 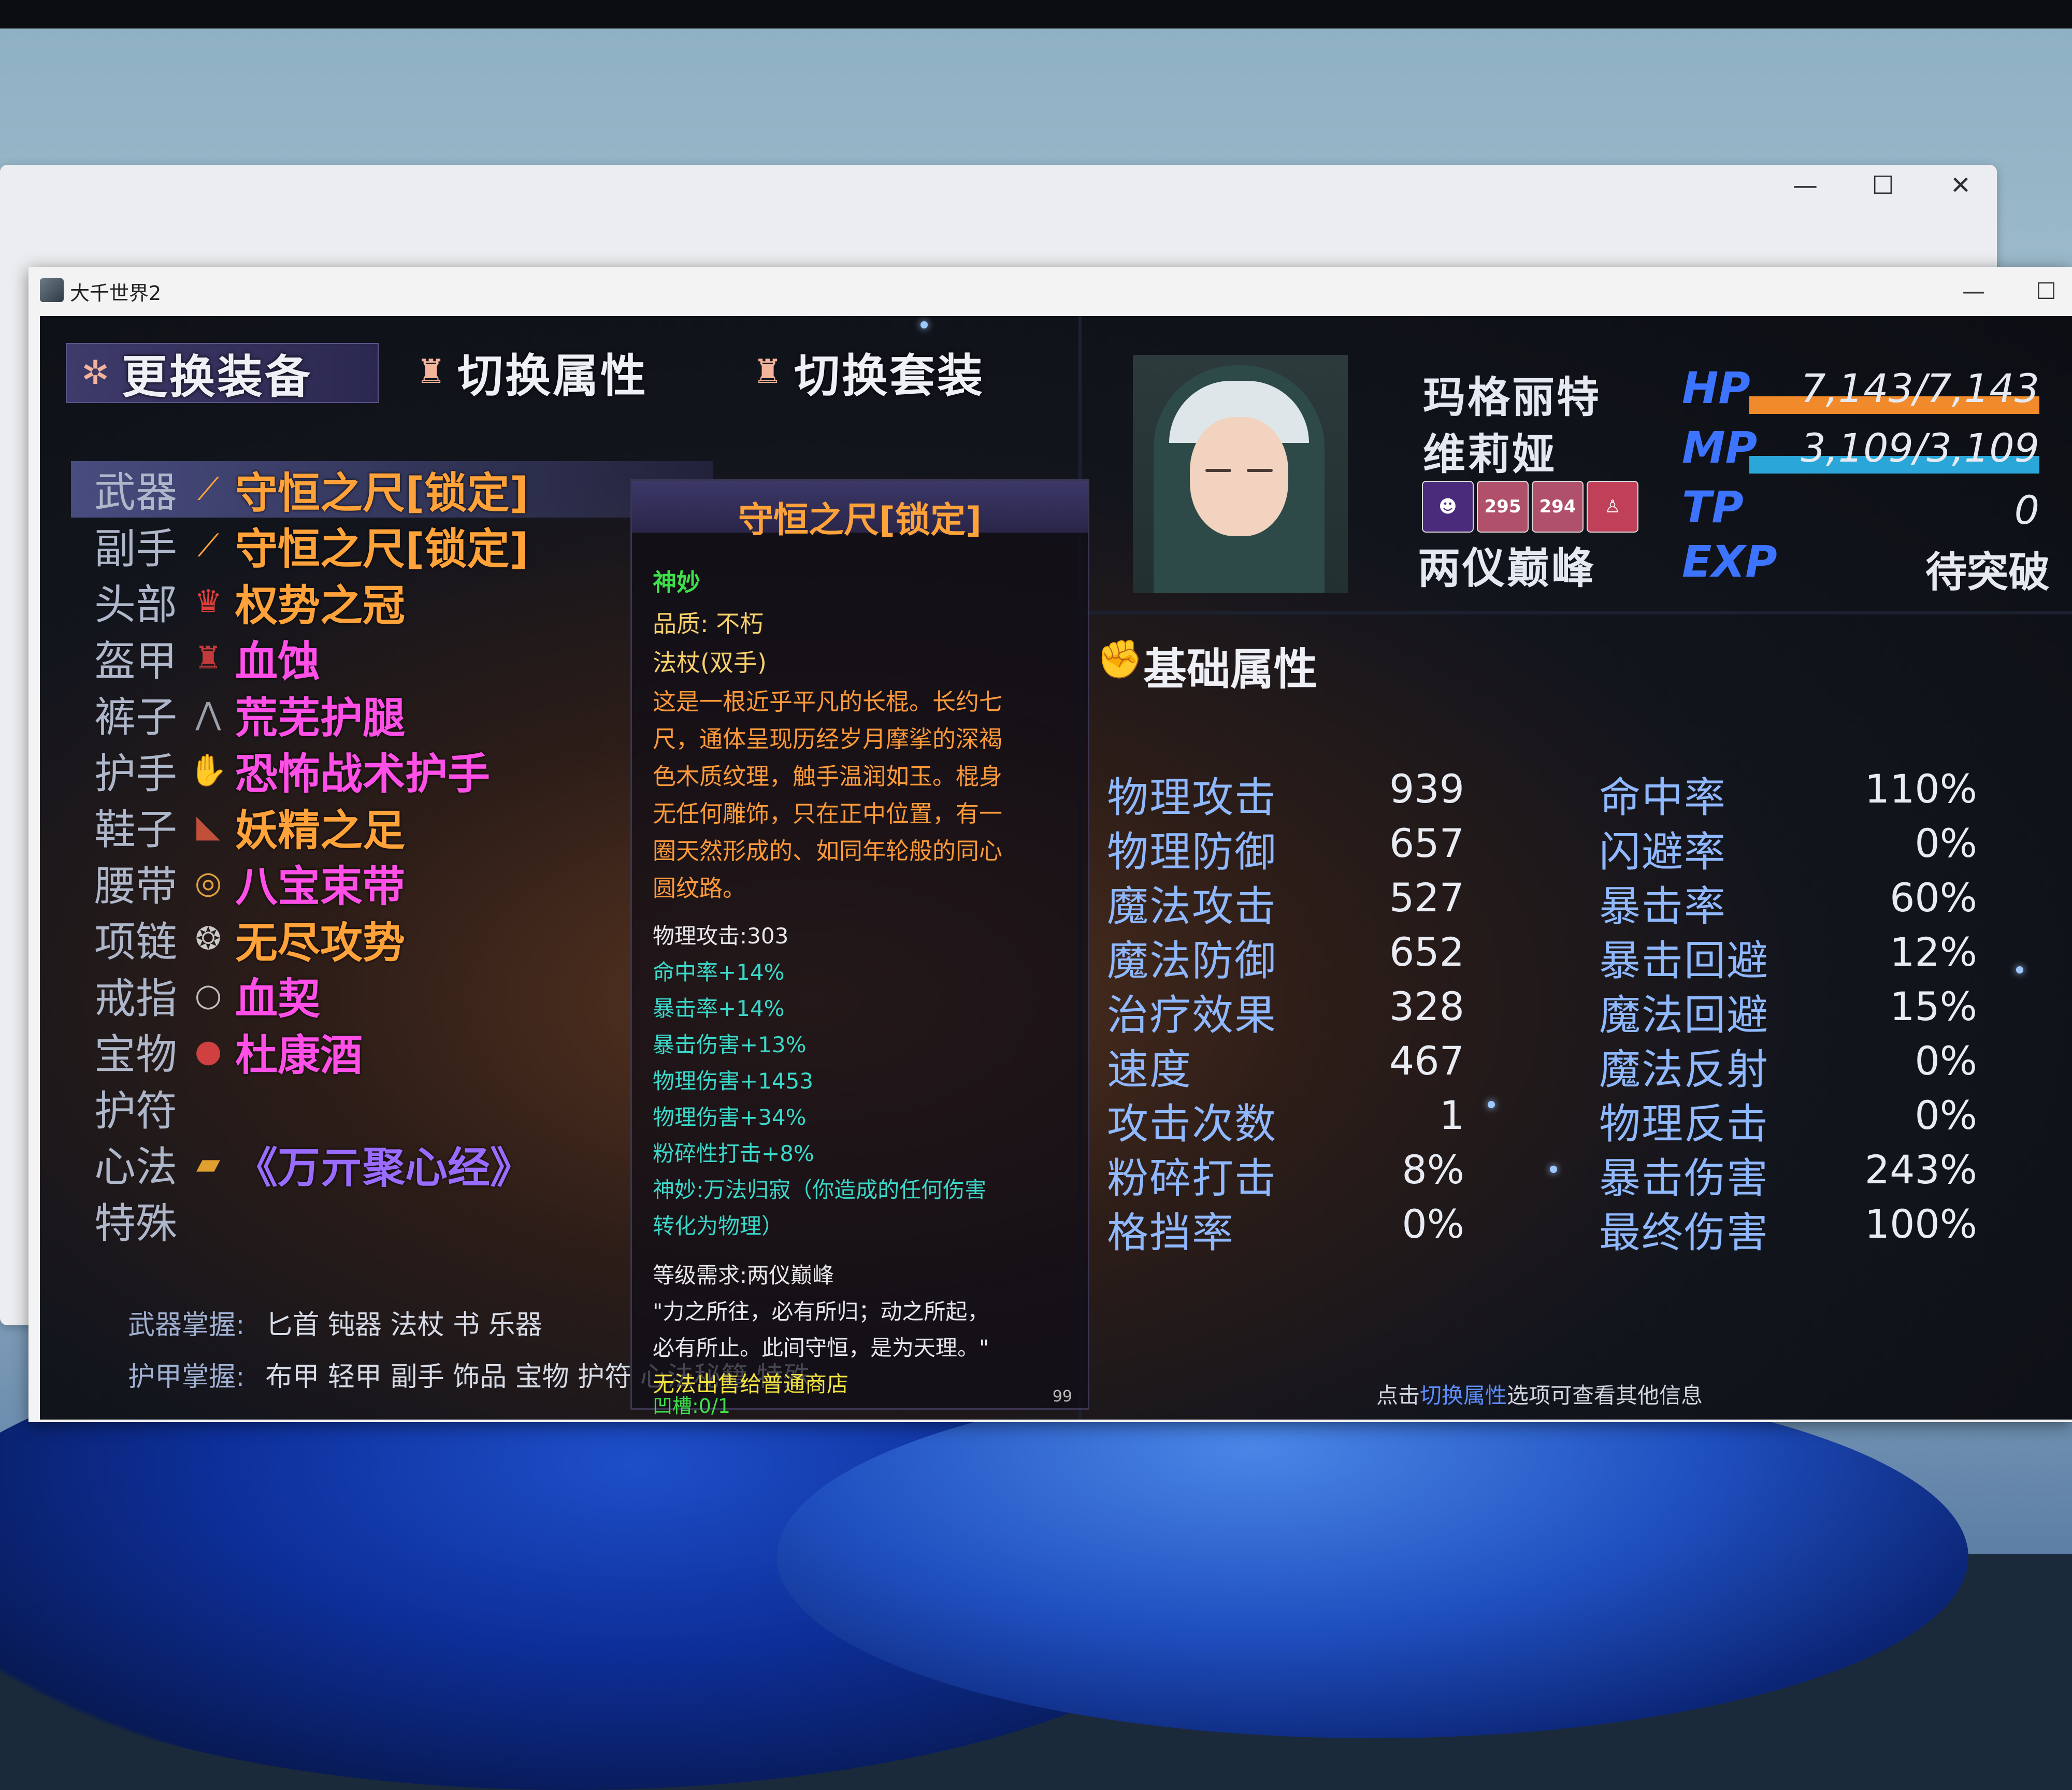 I want to click on equip-slot-necklace: 项链 ❂ 无尽攻势, so click(x=392, y=939).